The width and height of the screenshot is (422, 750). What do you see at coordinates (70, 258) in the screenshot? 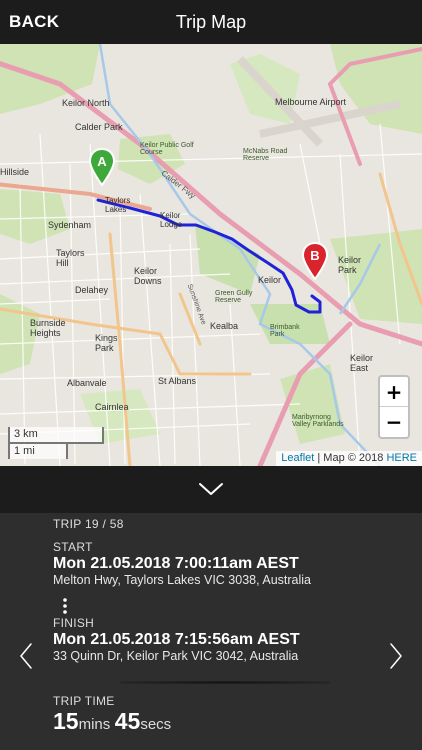
I see `map-label: Taylors Hill` at bounding box center [70, 258].